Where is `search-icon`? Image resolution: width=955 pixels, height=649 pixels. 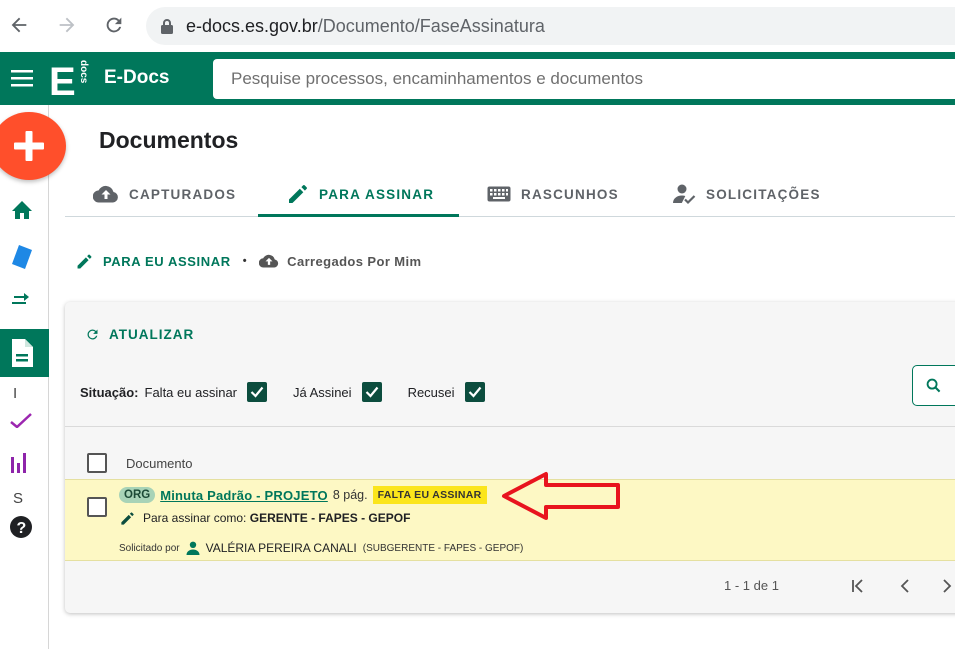 search-icon is located at coordinates (933, 385).